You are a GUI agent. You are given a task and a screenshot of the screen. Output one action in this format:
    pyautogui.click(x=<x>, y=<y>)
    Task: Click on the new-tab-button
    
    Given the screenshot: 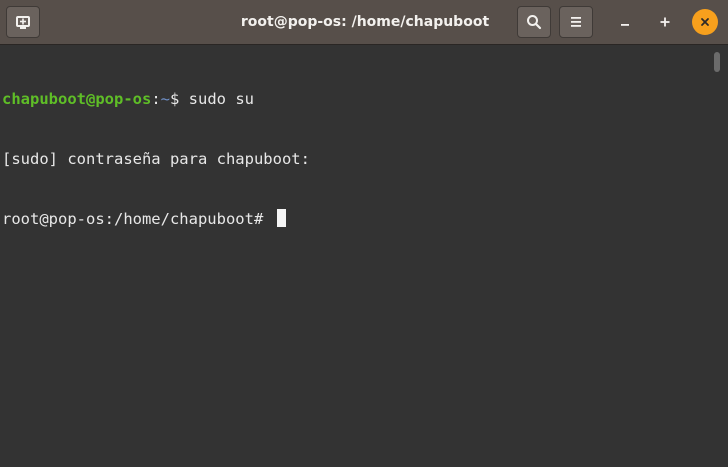 What is the action you would take?
    pyautogui.click(x=23, y=22)
    